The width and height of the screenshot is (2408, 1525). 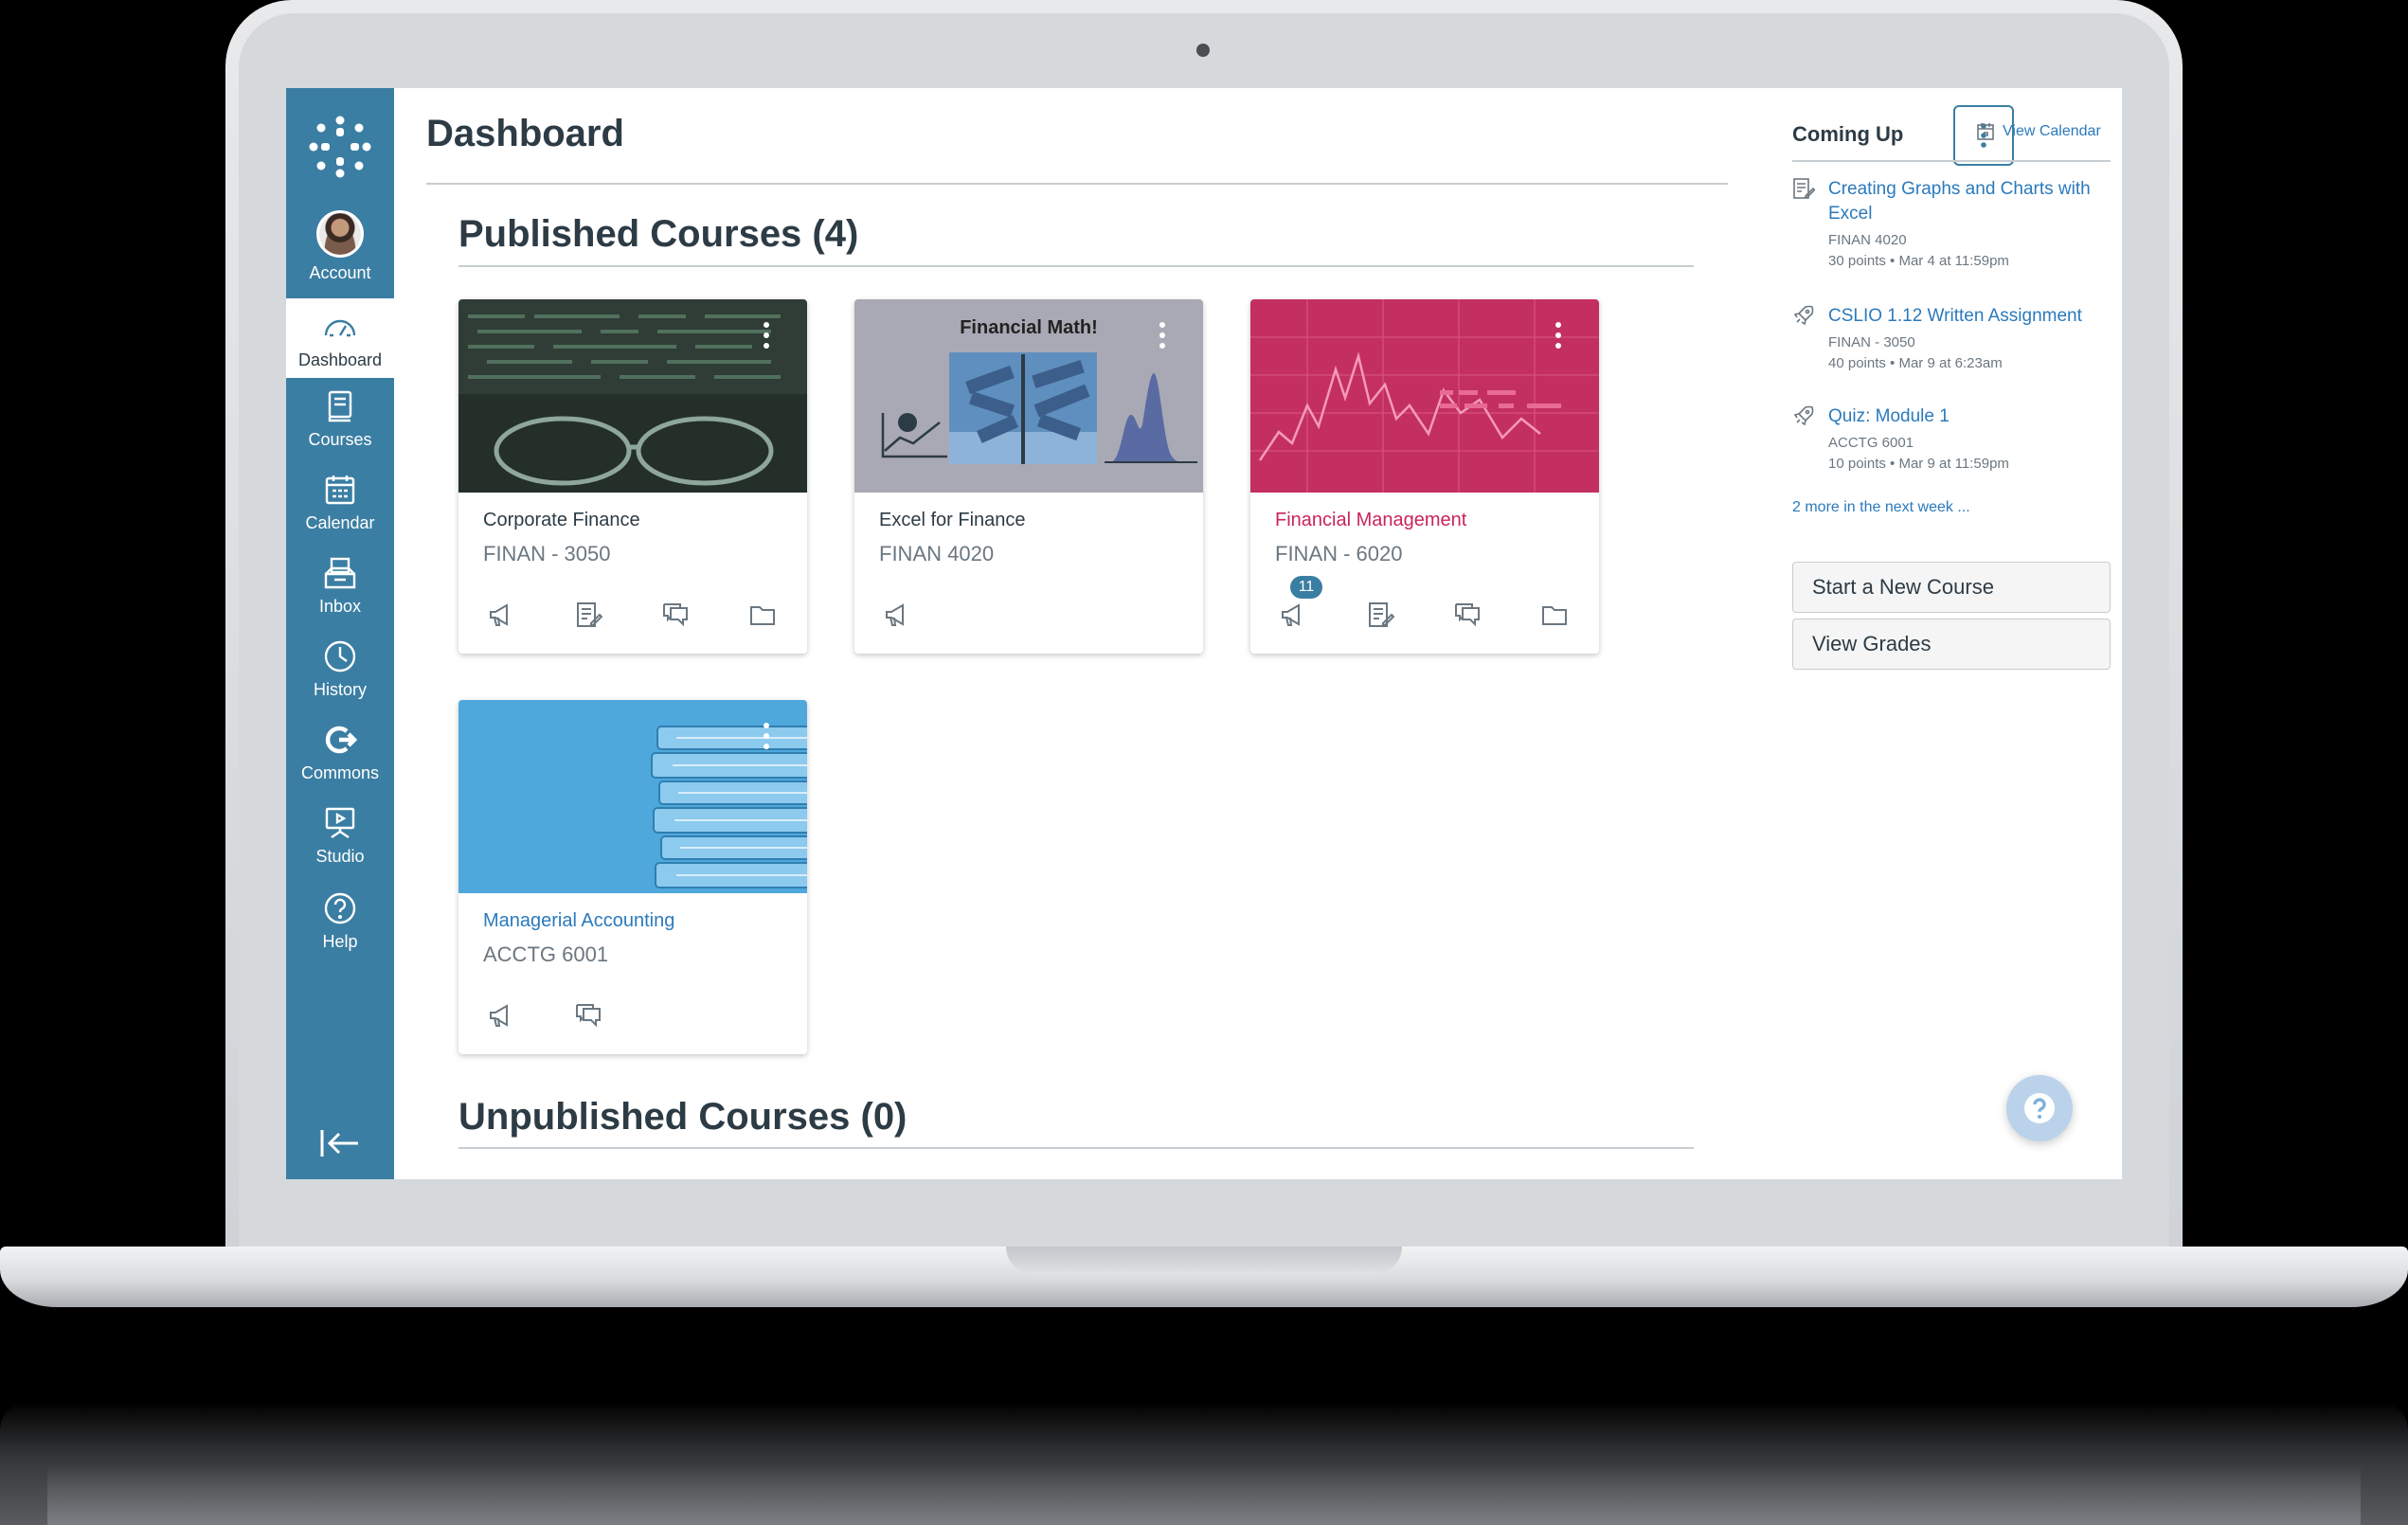 What do you see at coordinates (340, 656) in the screenshot?
I see `history-clock-icon` at bounding box center [340, 656].